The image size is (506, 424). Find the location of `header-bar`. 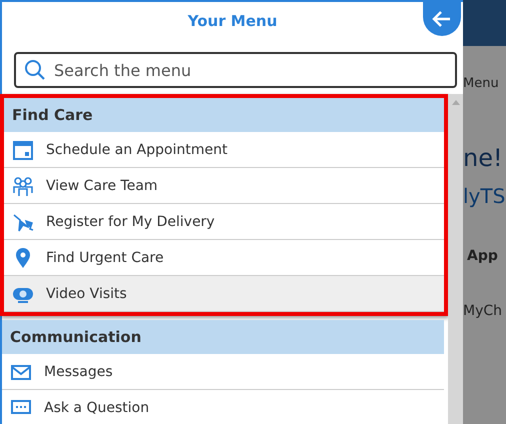

header-bar is located at coordinates (484, 23).